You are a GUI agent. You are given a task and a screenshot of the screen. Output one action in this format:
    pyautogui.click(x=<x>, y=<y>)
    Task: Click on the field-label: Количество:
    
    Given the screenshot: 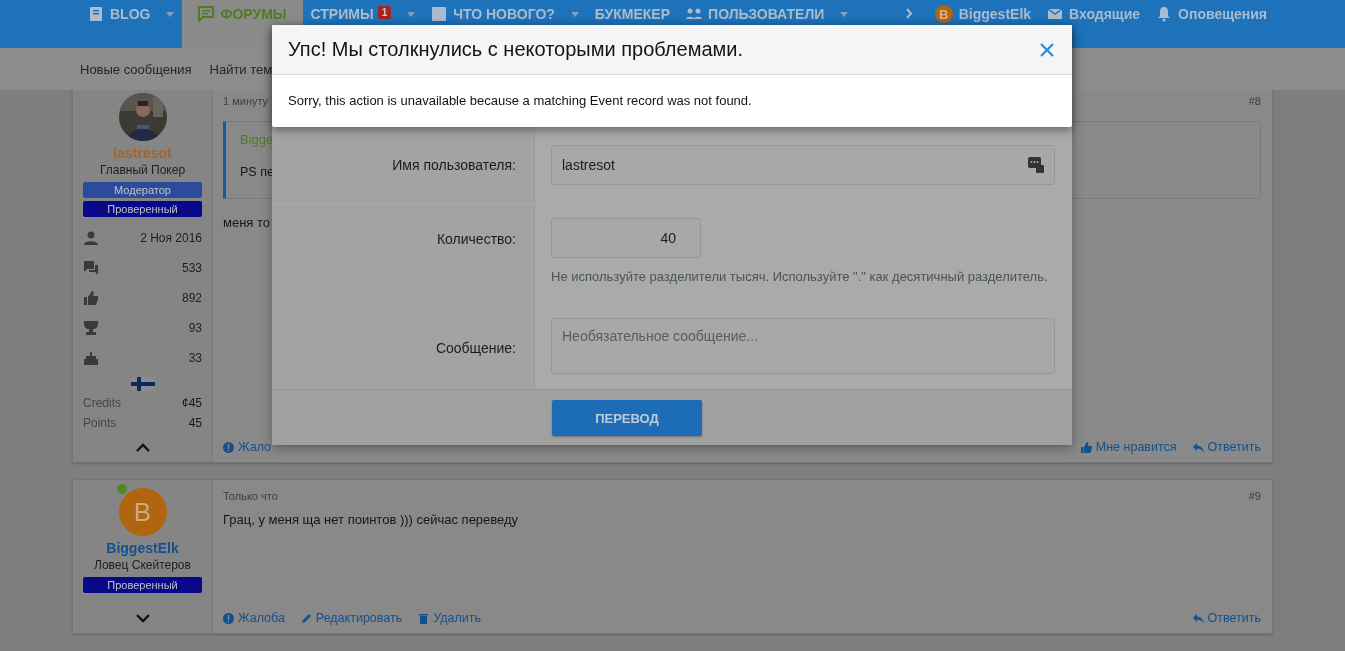 What is the action you would take?
    pyautogui.click(x=403, y=253)
    